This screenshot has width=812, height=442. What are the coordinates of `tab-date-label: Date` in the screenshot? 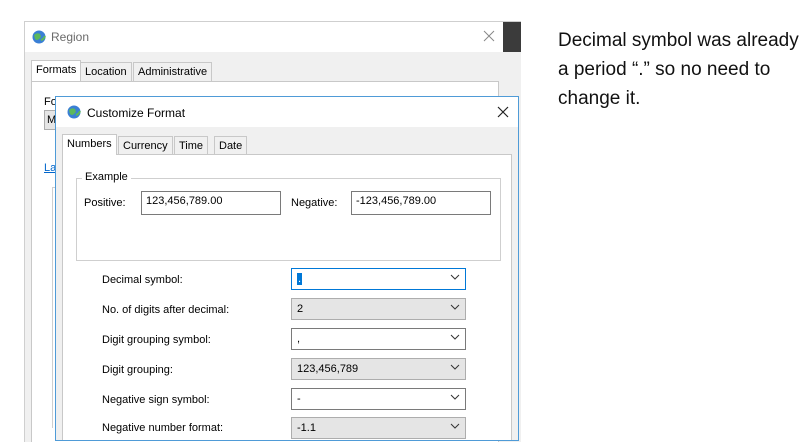 It's located at (231, 146).